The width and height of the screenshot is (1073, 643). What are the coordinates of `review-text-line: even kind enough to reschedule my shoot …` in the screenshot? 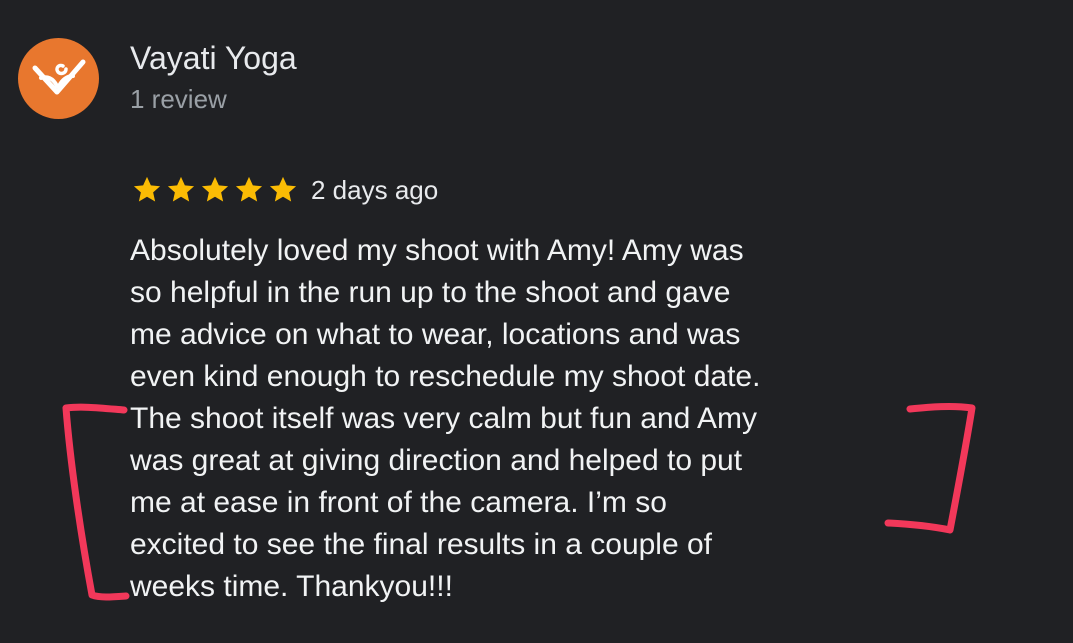 It's located at (445, 376).